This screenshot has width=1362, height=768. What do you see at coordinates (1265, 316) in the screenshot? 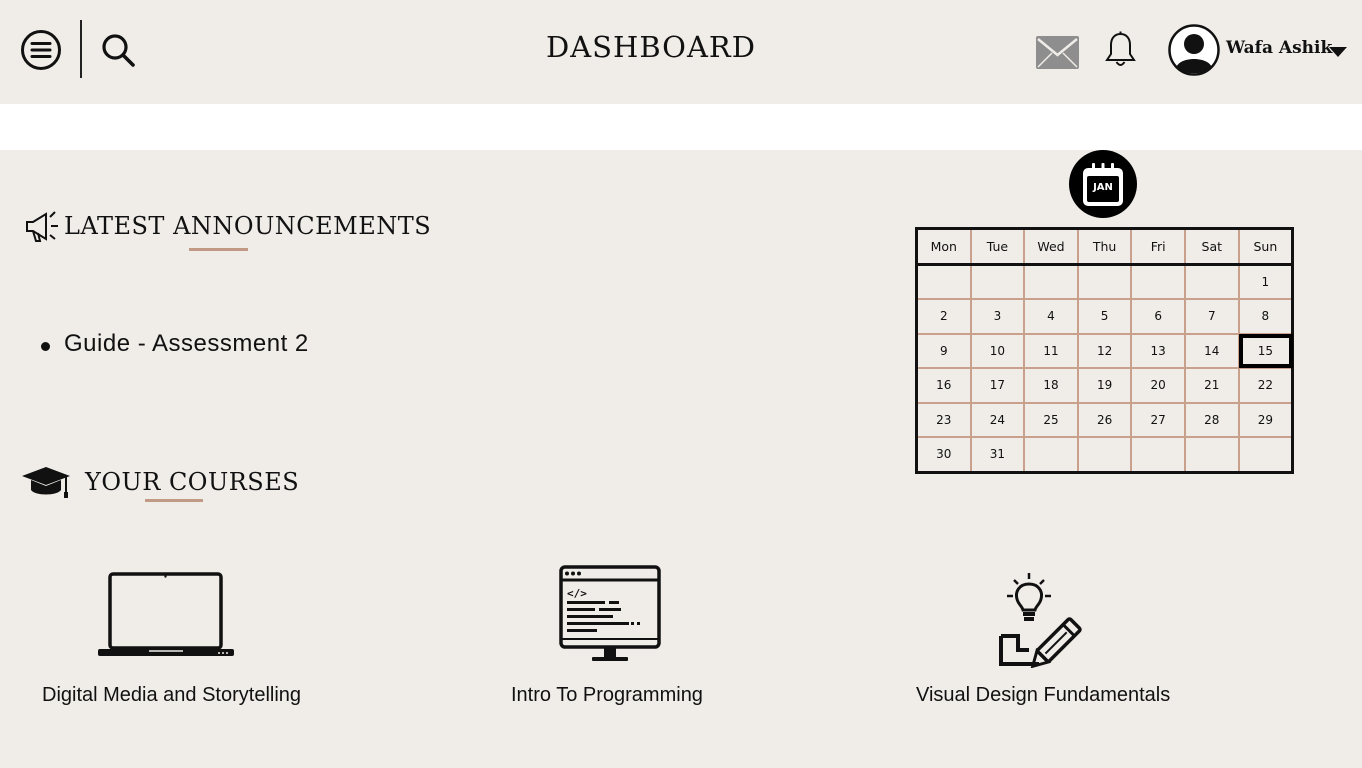
I see `calendar-day: 8` at bounding box center [1265, 316].